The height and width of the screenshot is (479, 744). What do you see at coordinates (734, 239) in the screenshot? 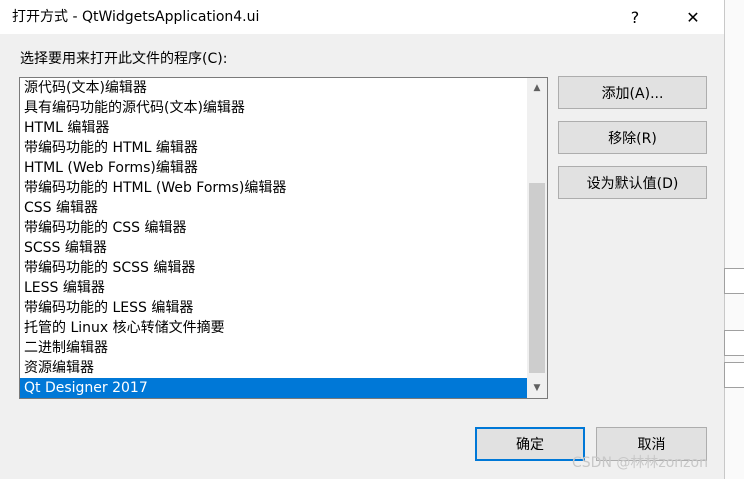
I see `background-window` at bounding box center [734, 239].